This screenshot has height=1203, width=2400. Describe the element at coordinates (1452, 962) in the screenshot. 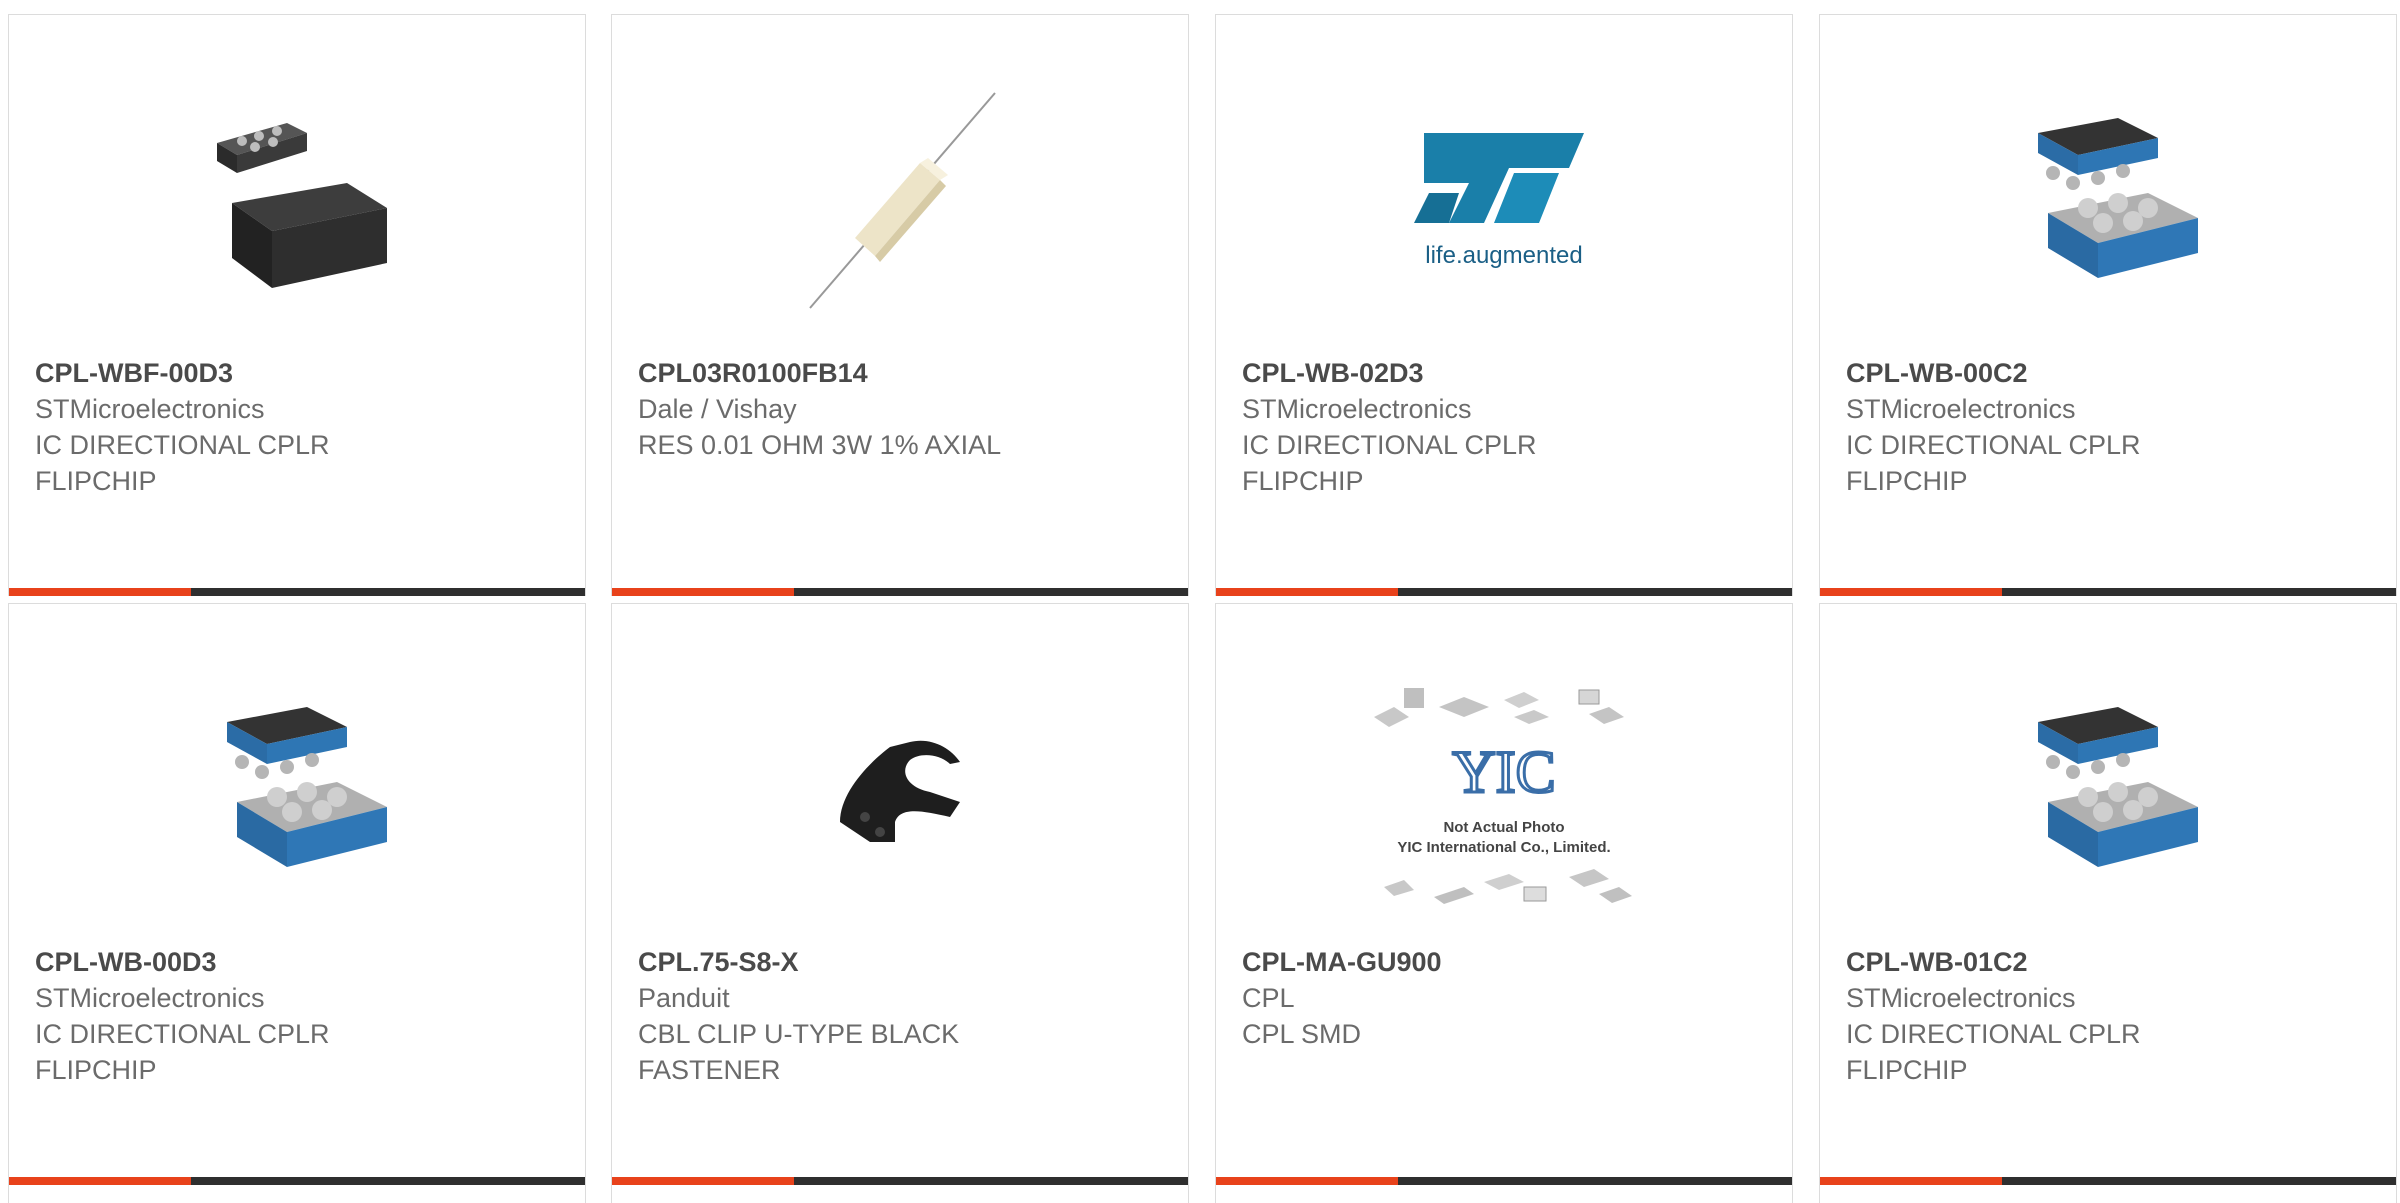

I see `part-number: CPL-MA-GU900` at that location.